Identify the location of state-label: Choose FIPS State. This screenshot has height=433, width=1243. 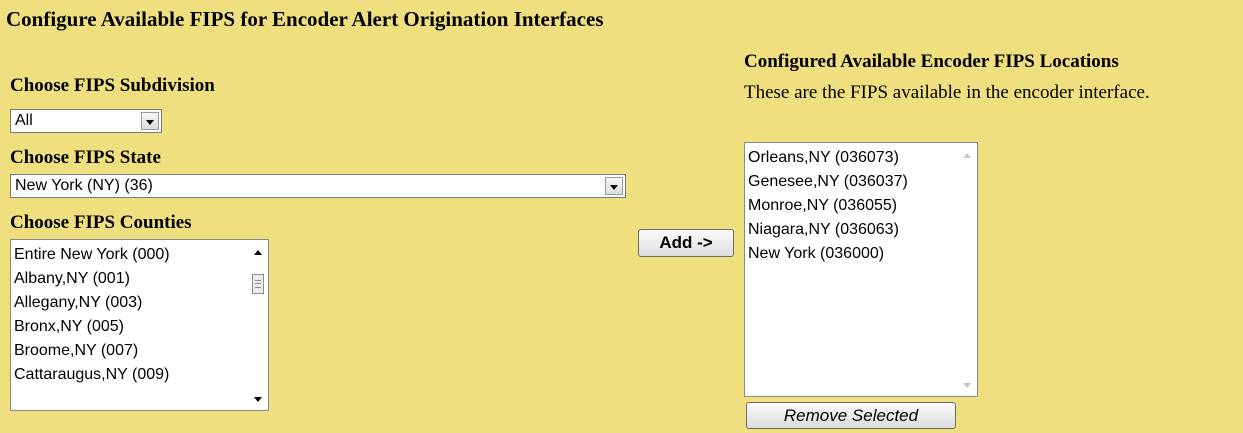
(85, 157).